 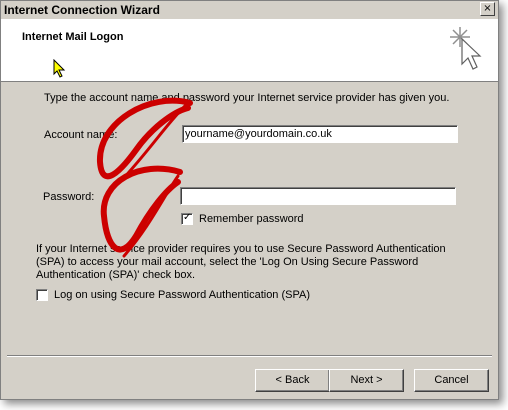 What do you see at coordinates (251, 219) in the screenshot?
I see `remember-password-label: Remember password` at bounding box center [251, 219].